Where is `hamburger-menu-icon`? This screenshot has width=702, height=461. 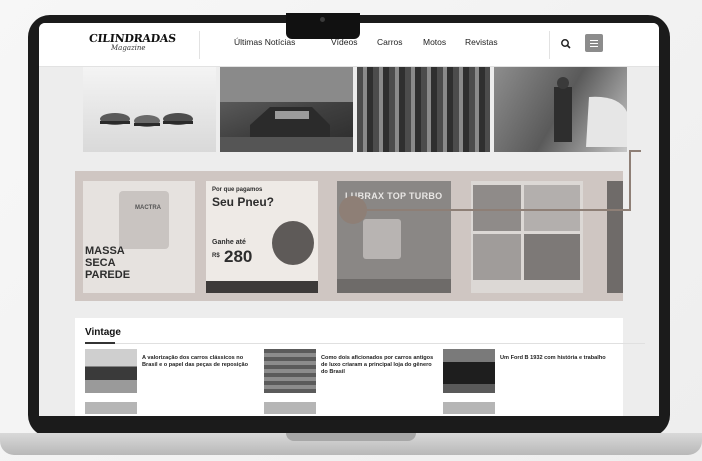
hamburger-menu-icon is located at coordinates (594, 43).